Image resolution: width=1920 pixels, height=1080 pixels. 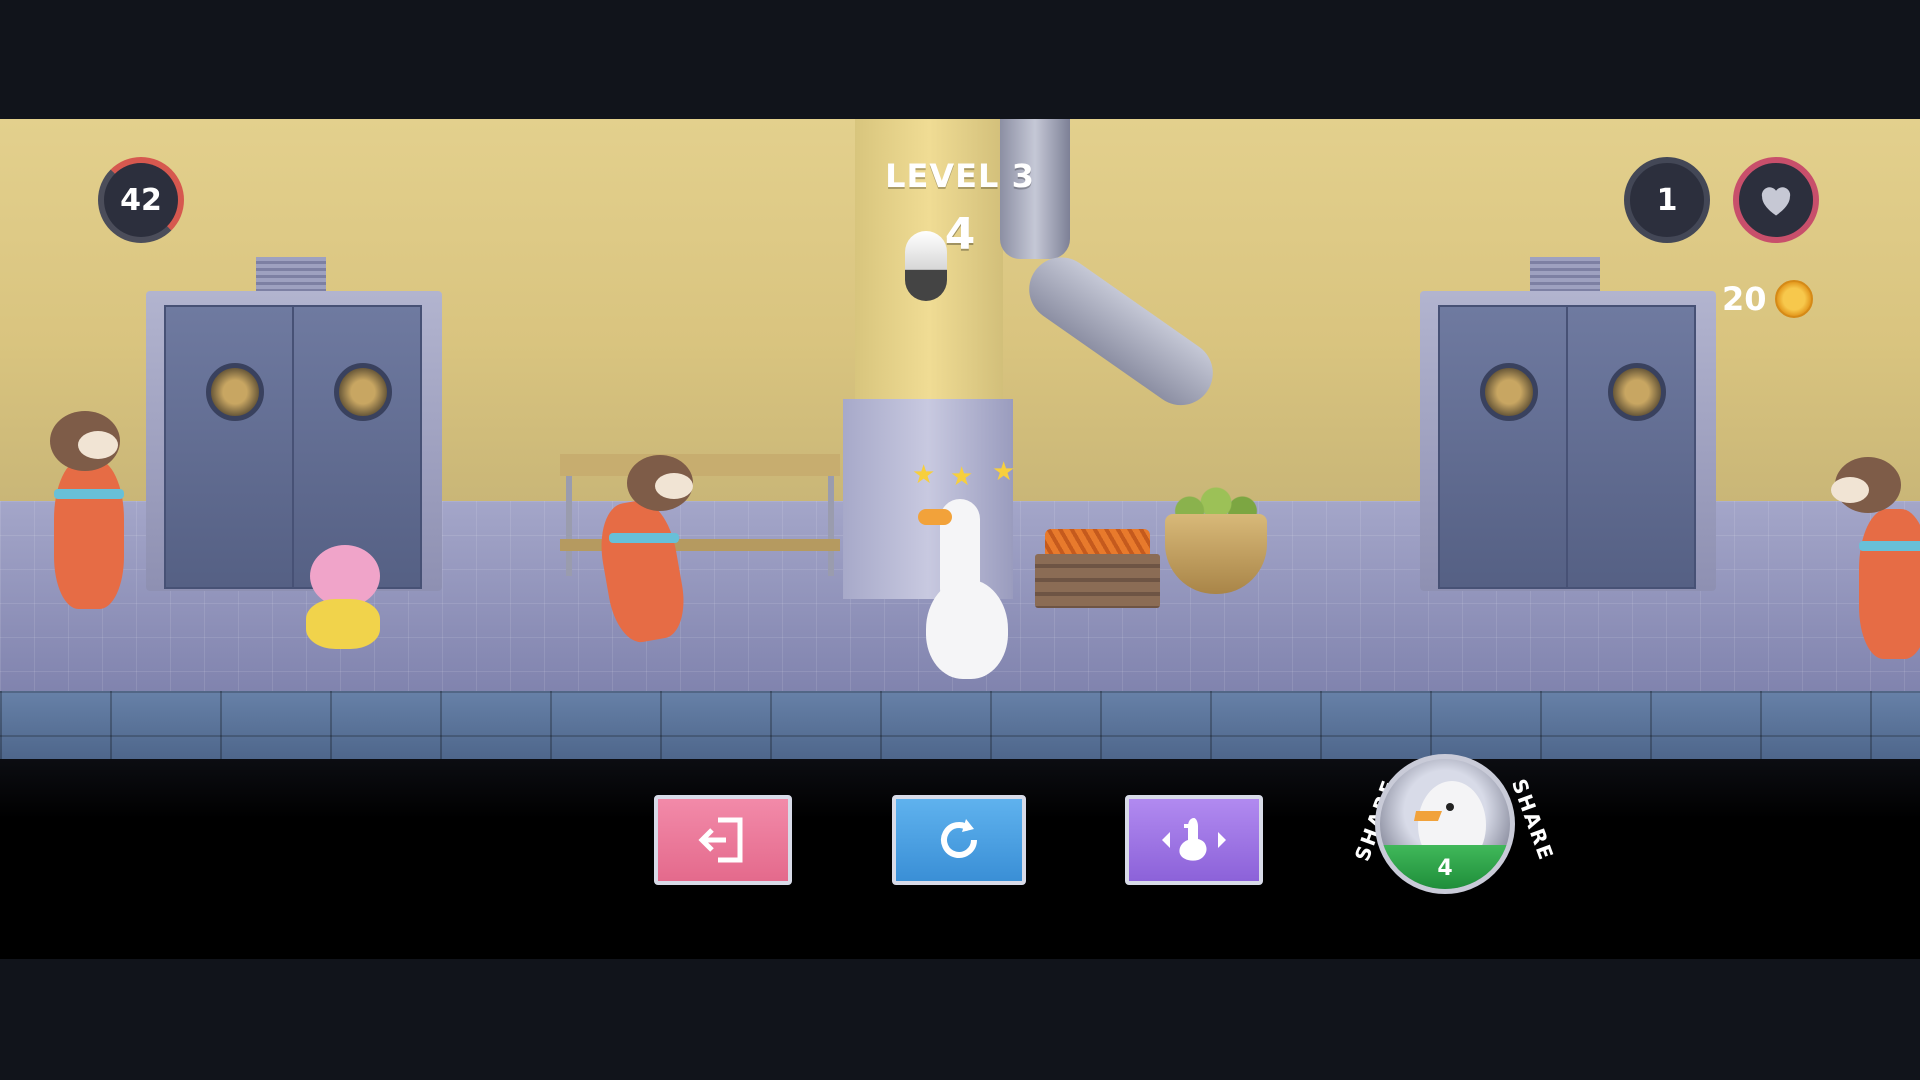 I want to click on coin-counter: 20, so click(x=1777, y=299).